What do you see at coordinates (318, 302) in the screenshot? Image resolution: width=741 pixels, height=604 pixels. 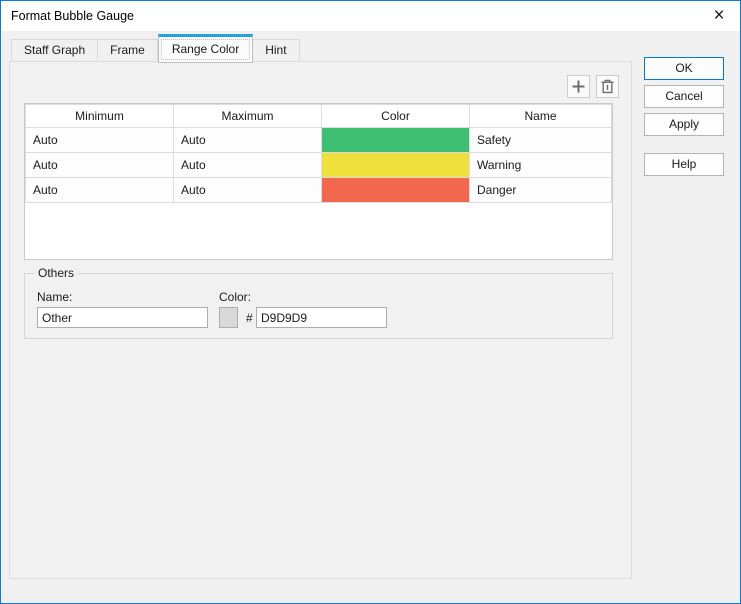 I see `others-group: Others Name: Color: #` at bounding box center [318, 302].